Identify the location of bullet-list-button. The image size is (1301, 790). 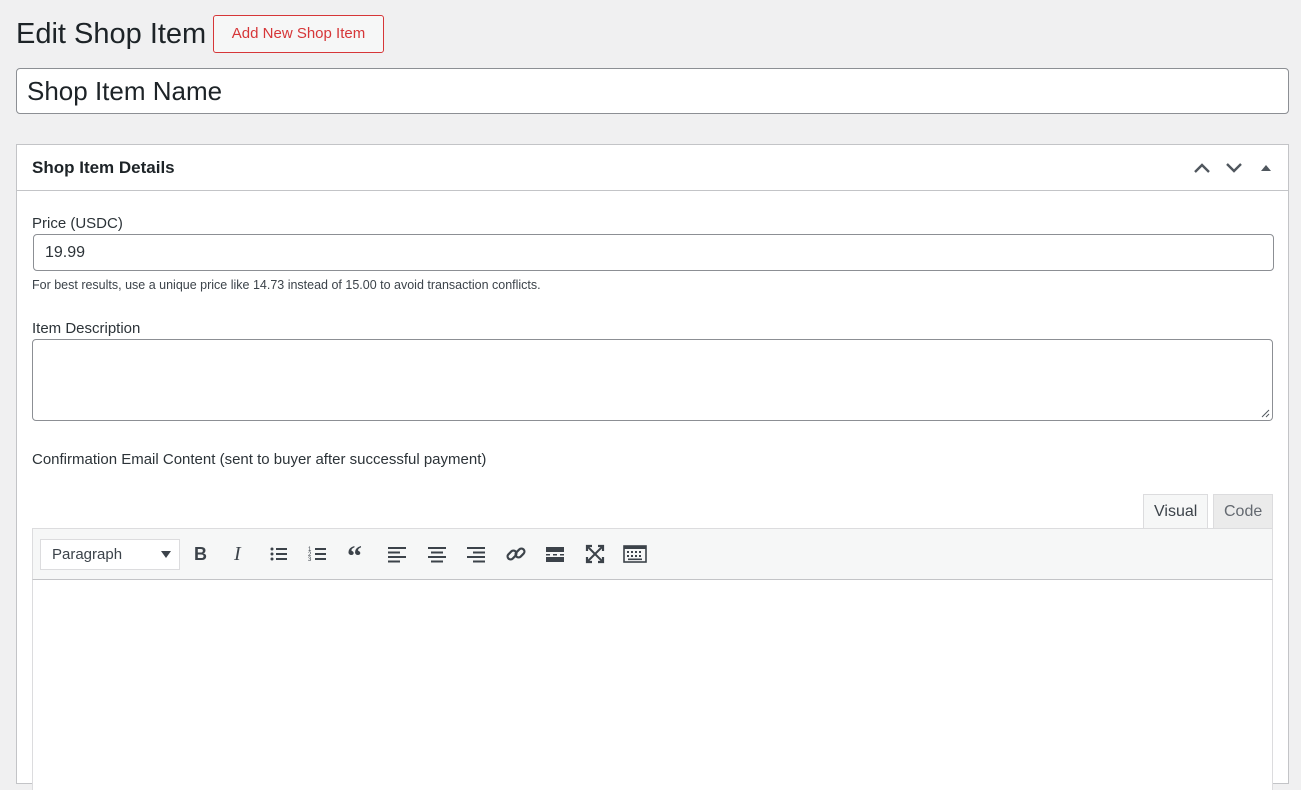
(279, 554).